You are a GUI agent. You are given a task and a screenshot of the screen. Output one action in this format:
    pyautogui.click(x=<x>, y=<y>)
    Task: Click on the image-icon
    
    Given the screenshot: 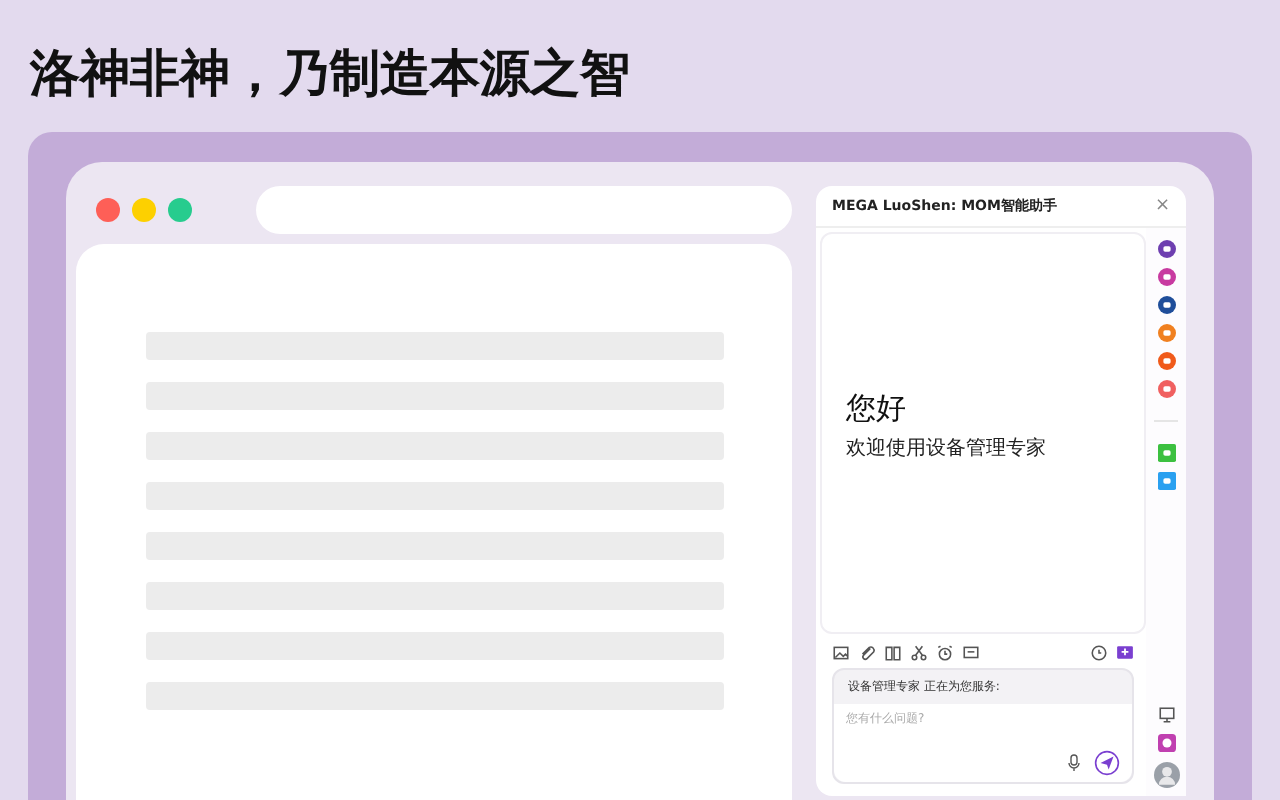 What is the action you would take?
    pyautogui.click(x=841, y=653)
    